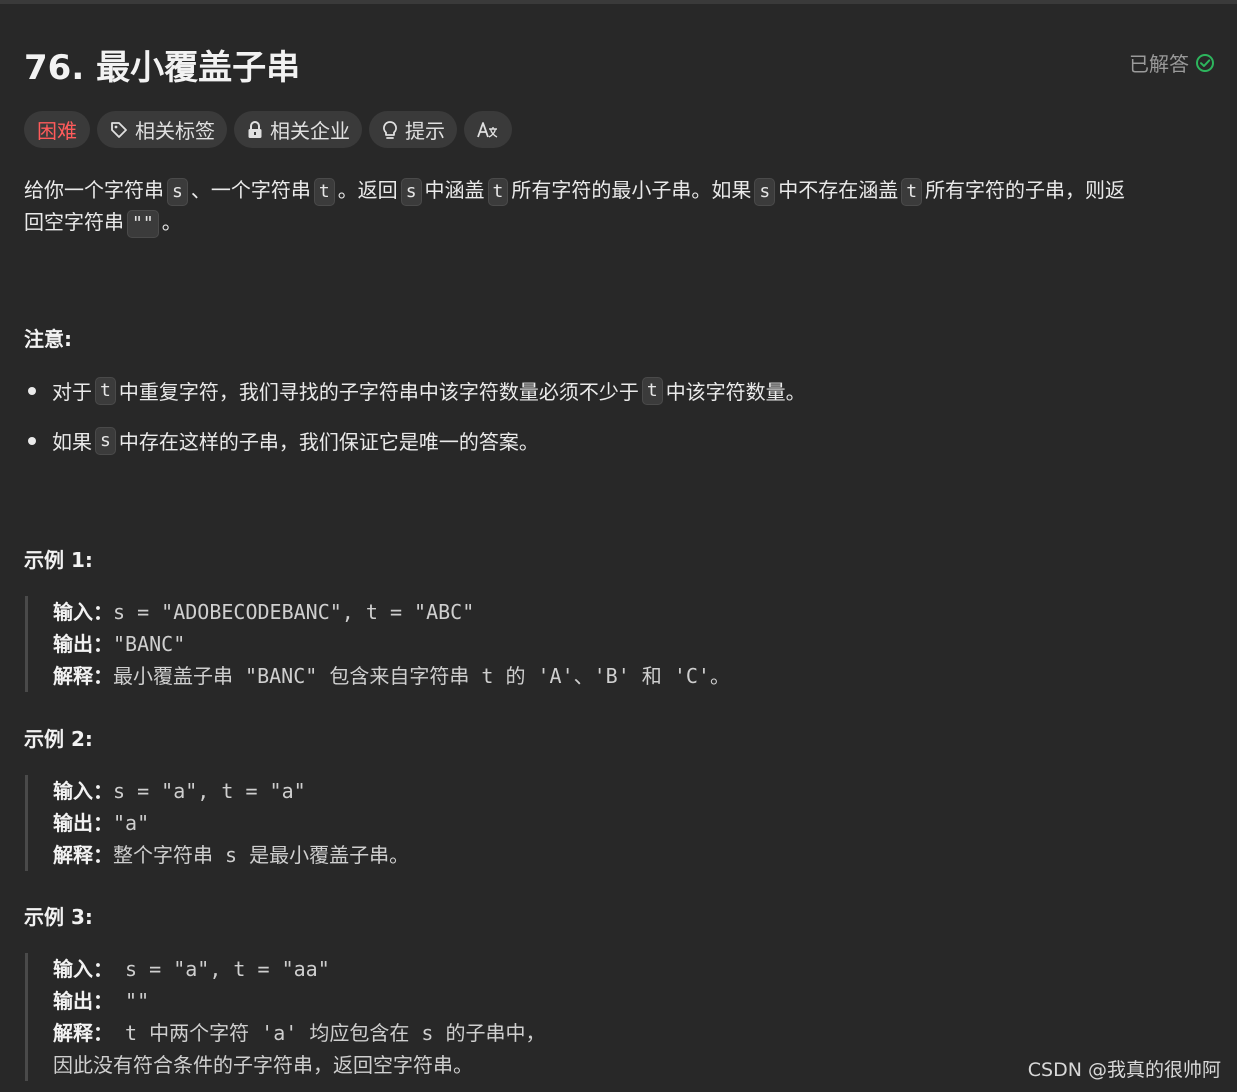 The height and width of the screenshot is (1092, 1237). What do you see at coordinates (1205, 63) in the screenshot?
I see `check-circle-icon` at bounding box center [1205, 63].